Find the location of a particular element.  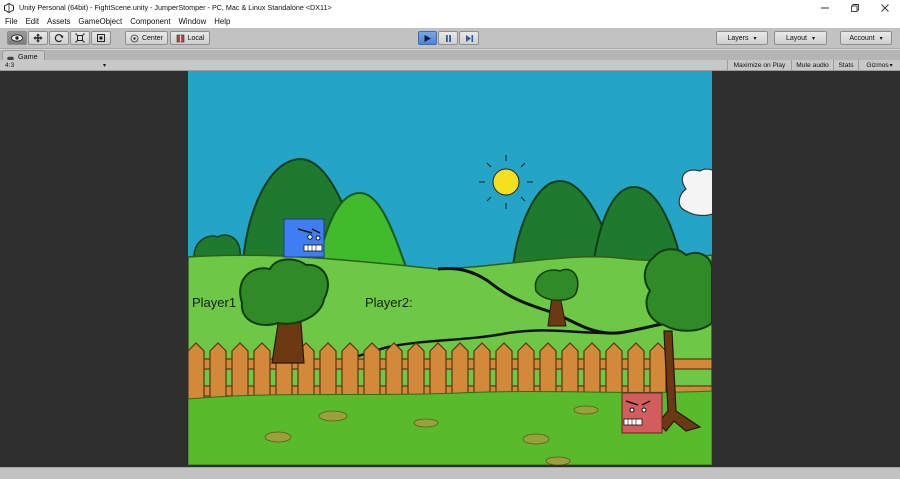

menu-help: Help is located at coordinates (222, 21).